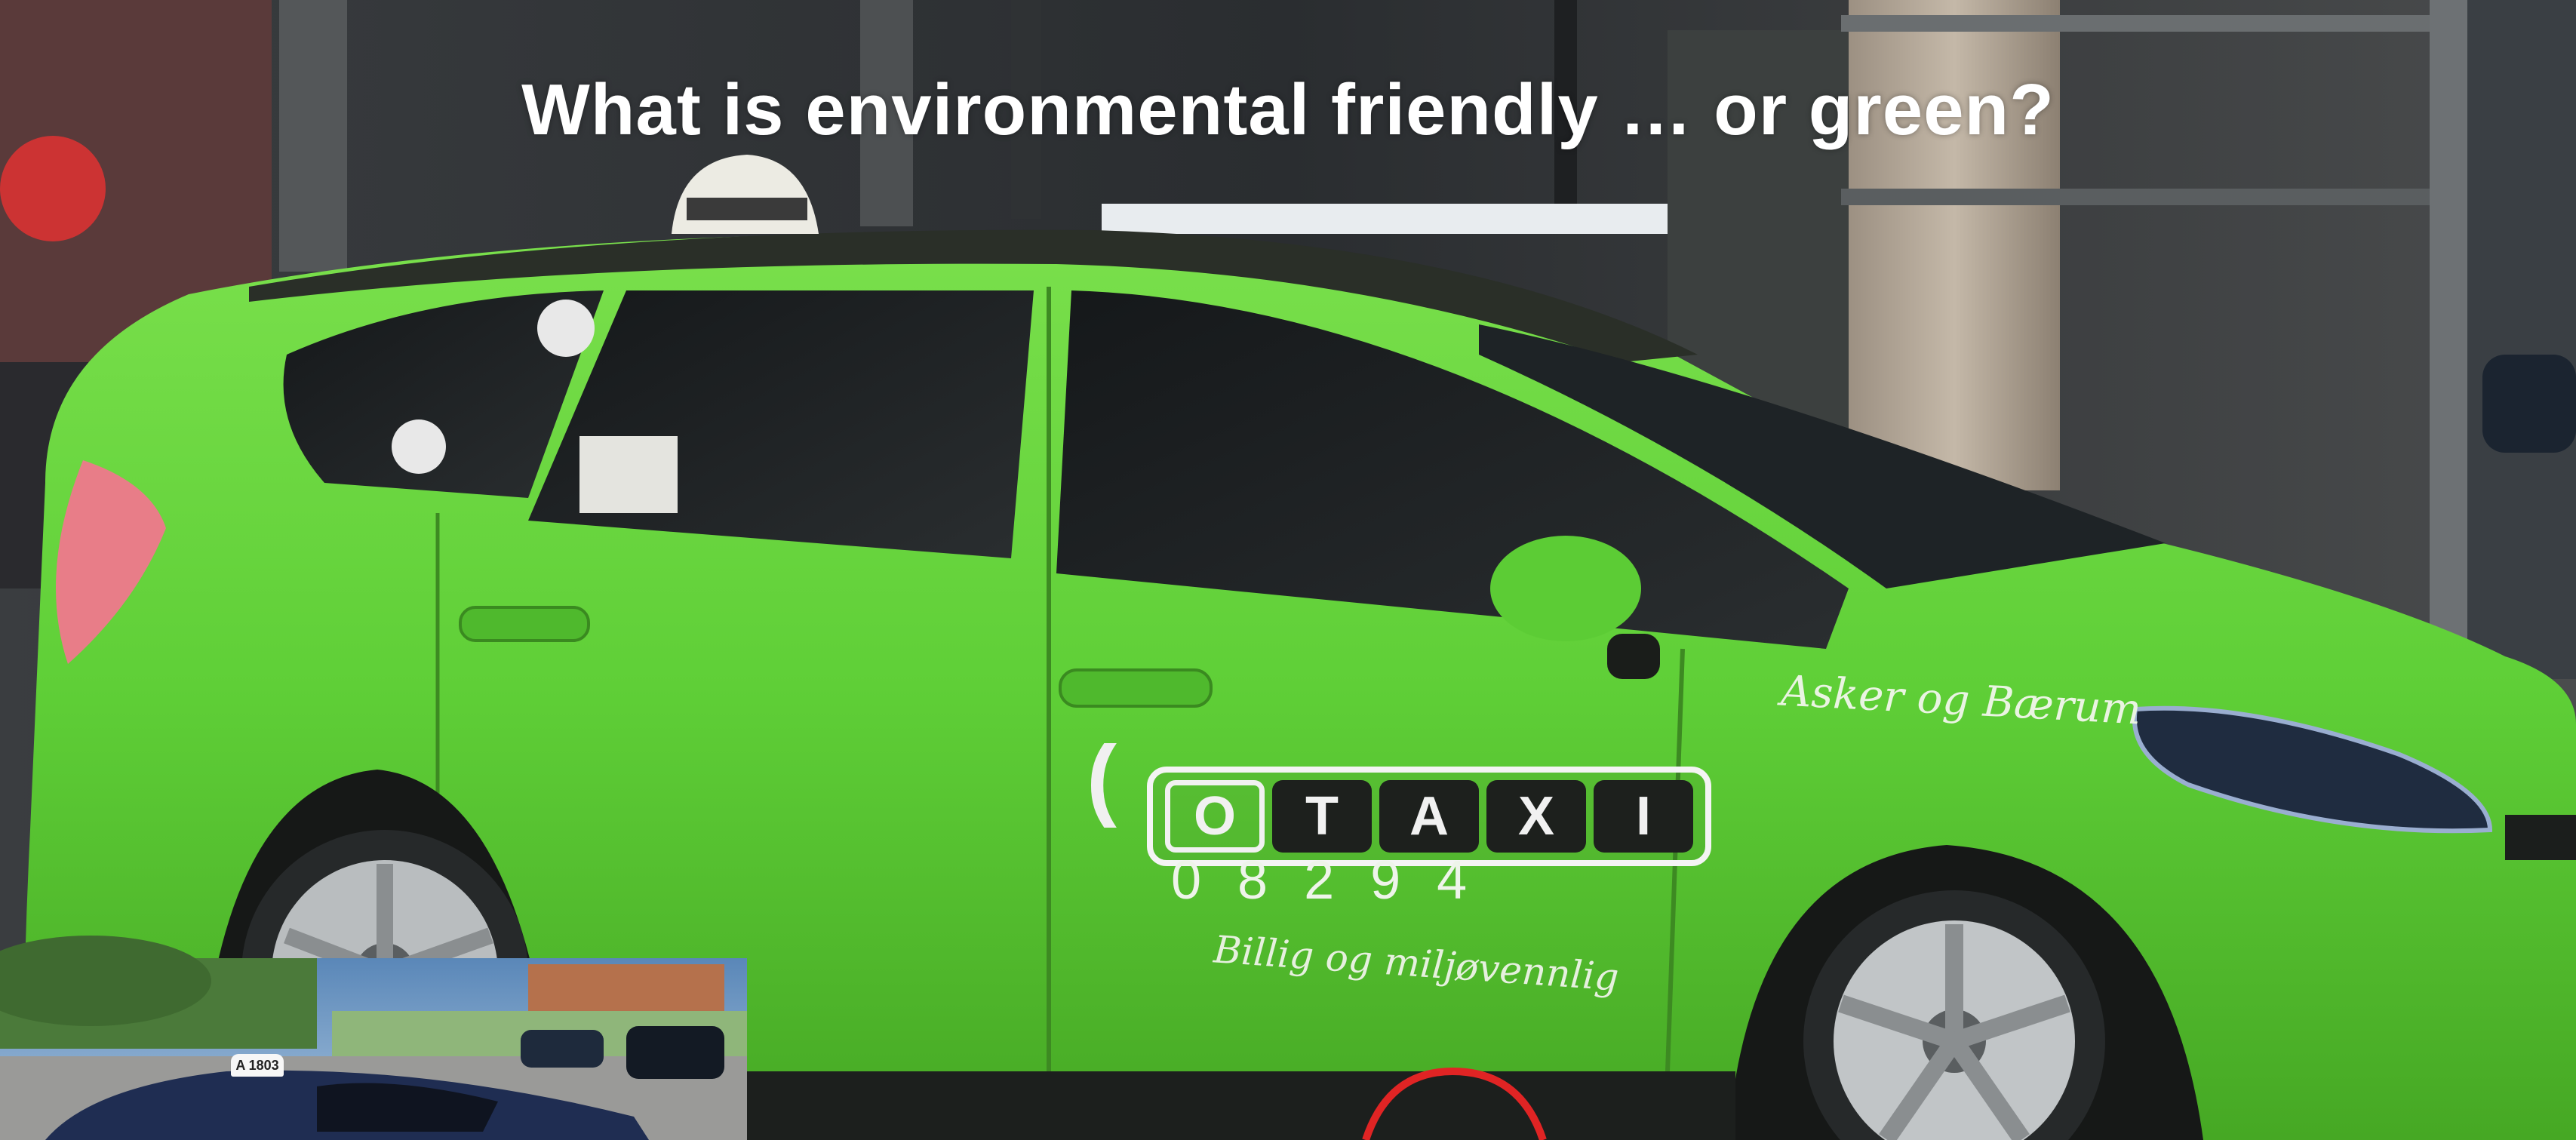 The width and height of the screenshot is (2576, 1140). I want to click on side-mirror, so click(1565, 588).